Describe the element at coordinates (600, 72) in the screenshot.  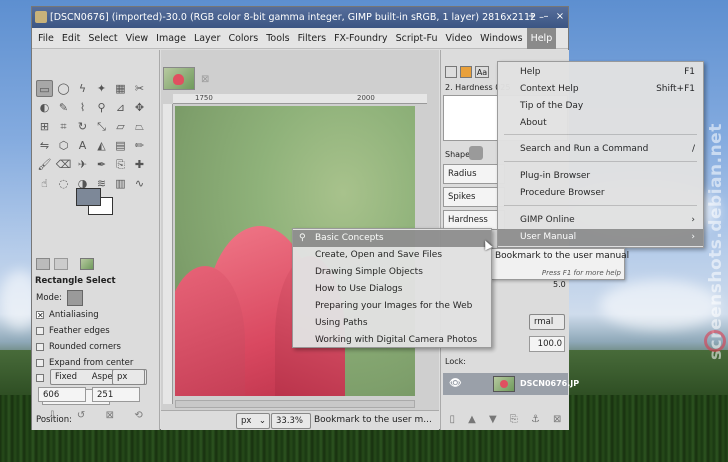
I see `help-item: Help F1` at that location.